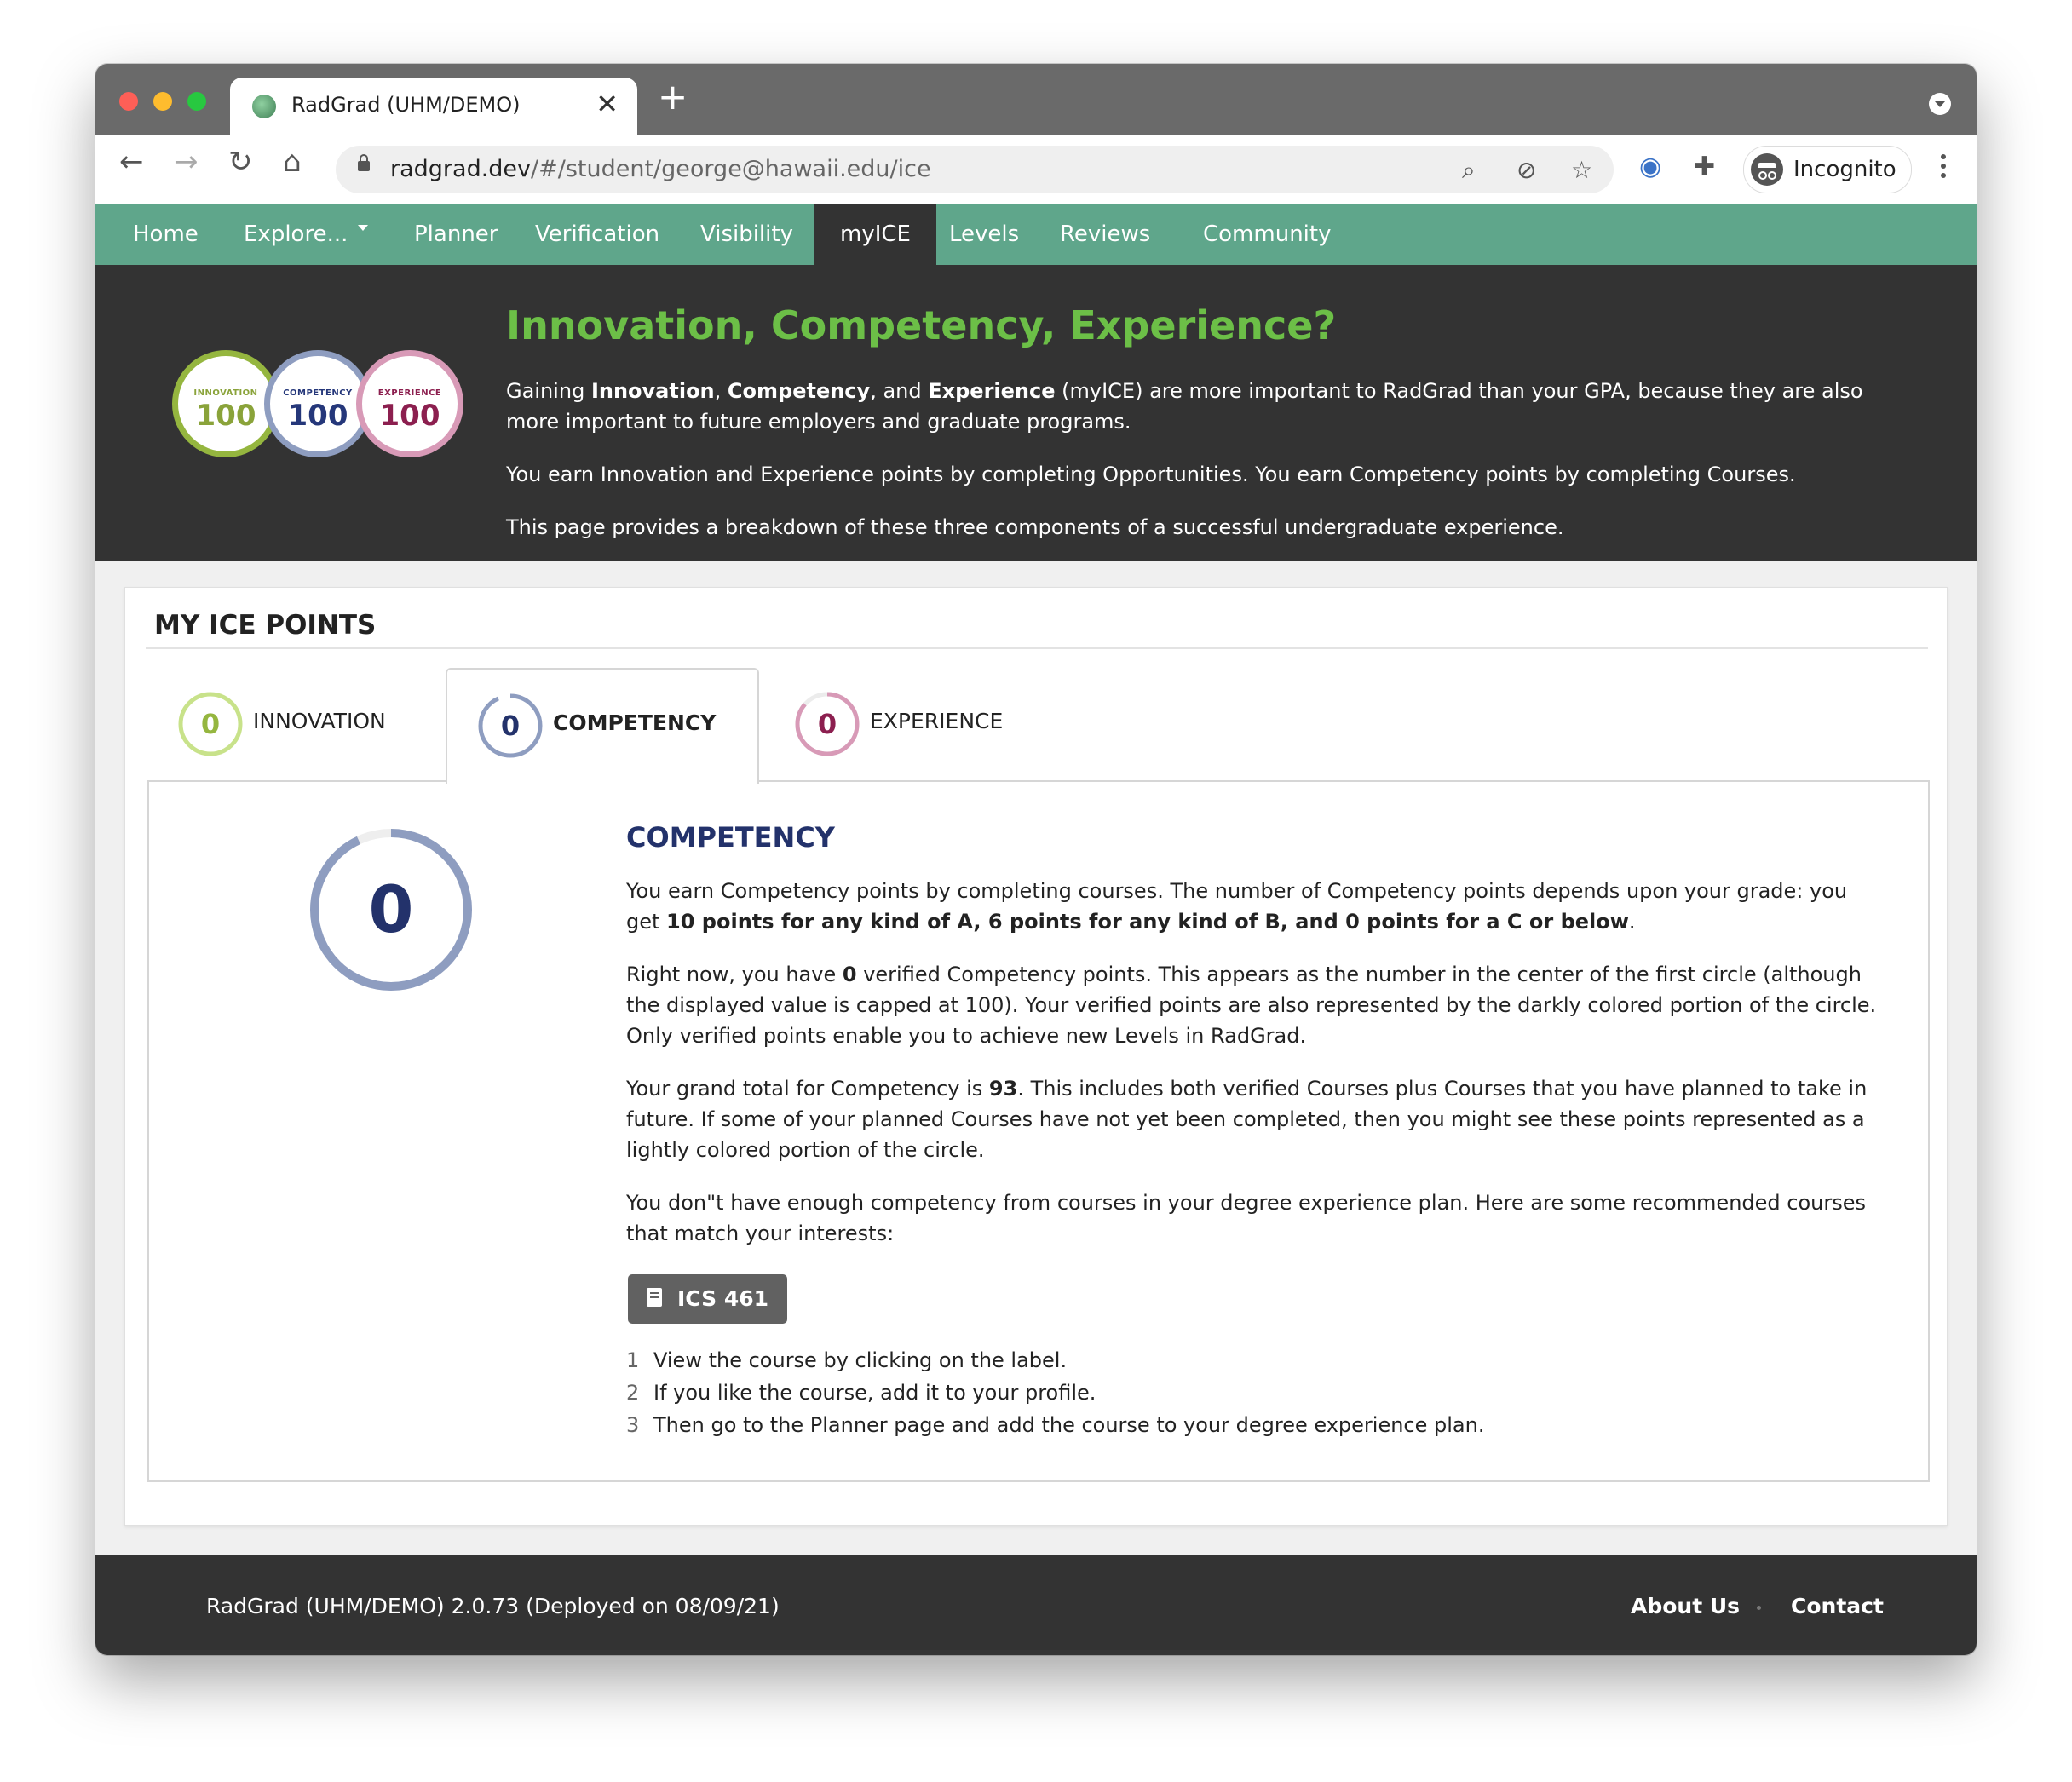 This screenshot has width=2072, height=1782. What do you see at coordinates (747, 234) in the screenshot?
I see `nav-visibility: Visibility` at bounding box center [747, 234].